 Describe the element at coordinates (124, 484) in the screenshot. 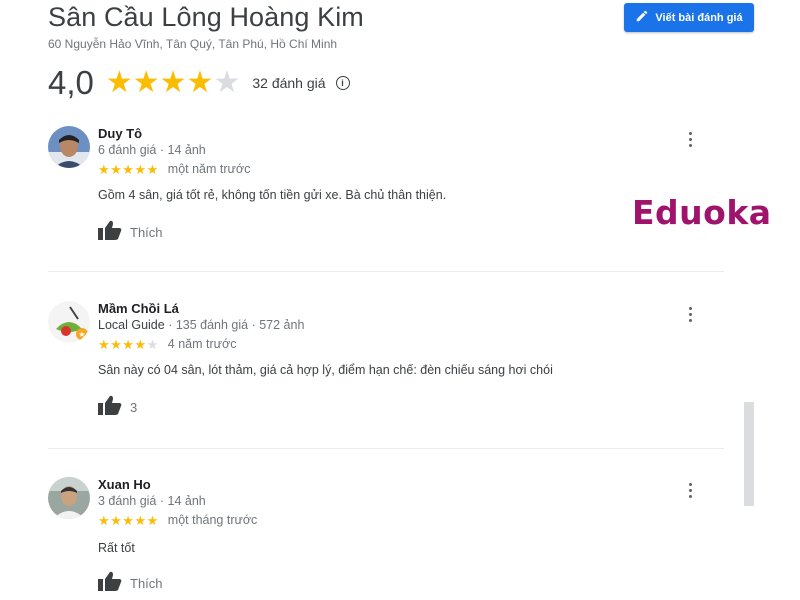

I see `review-author: Xuan Ho` at that location.